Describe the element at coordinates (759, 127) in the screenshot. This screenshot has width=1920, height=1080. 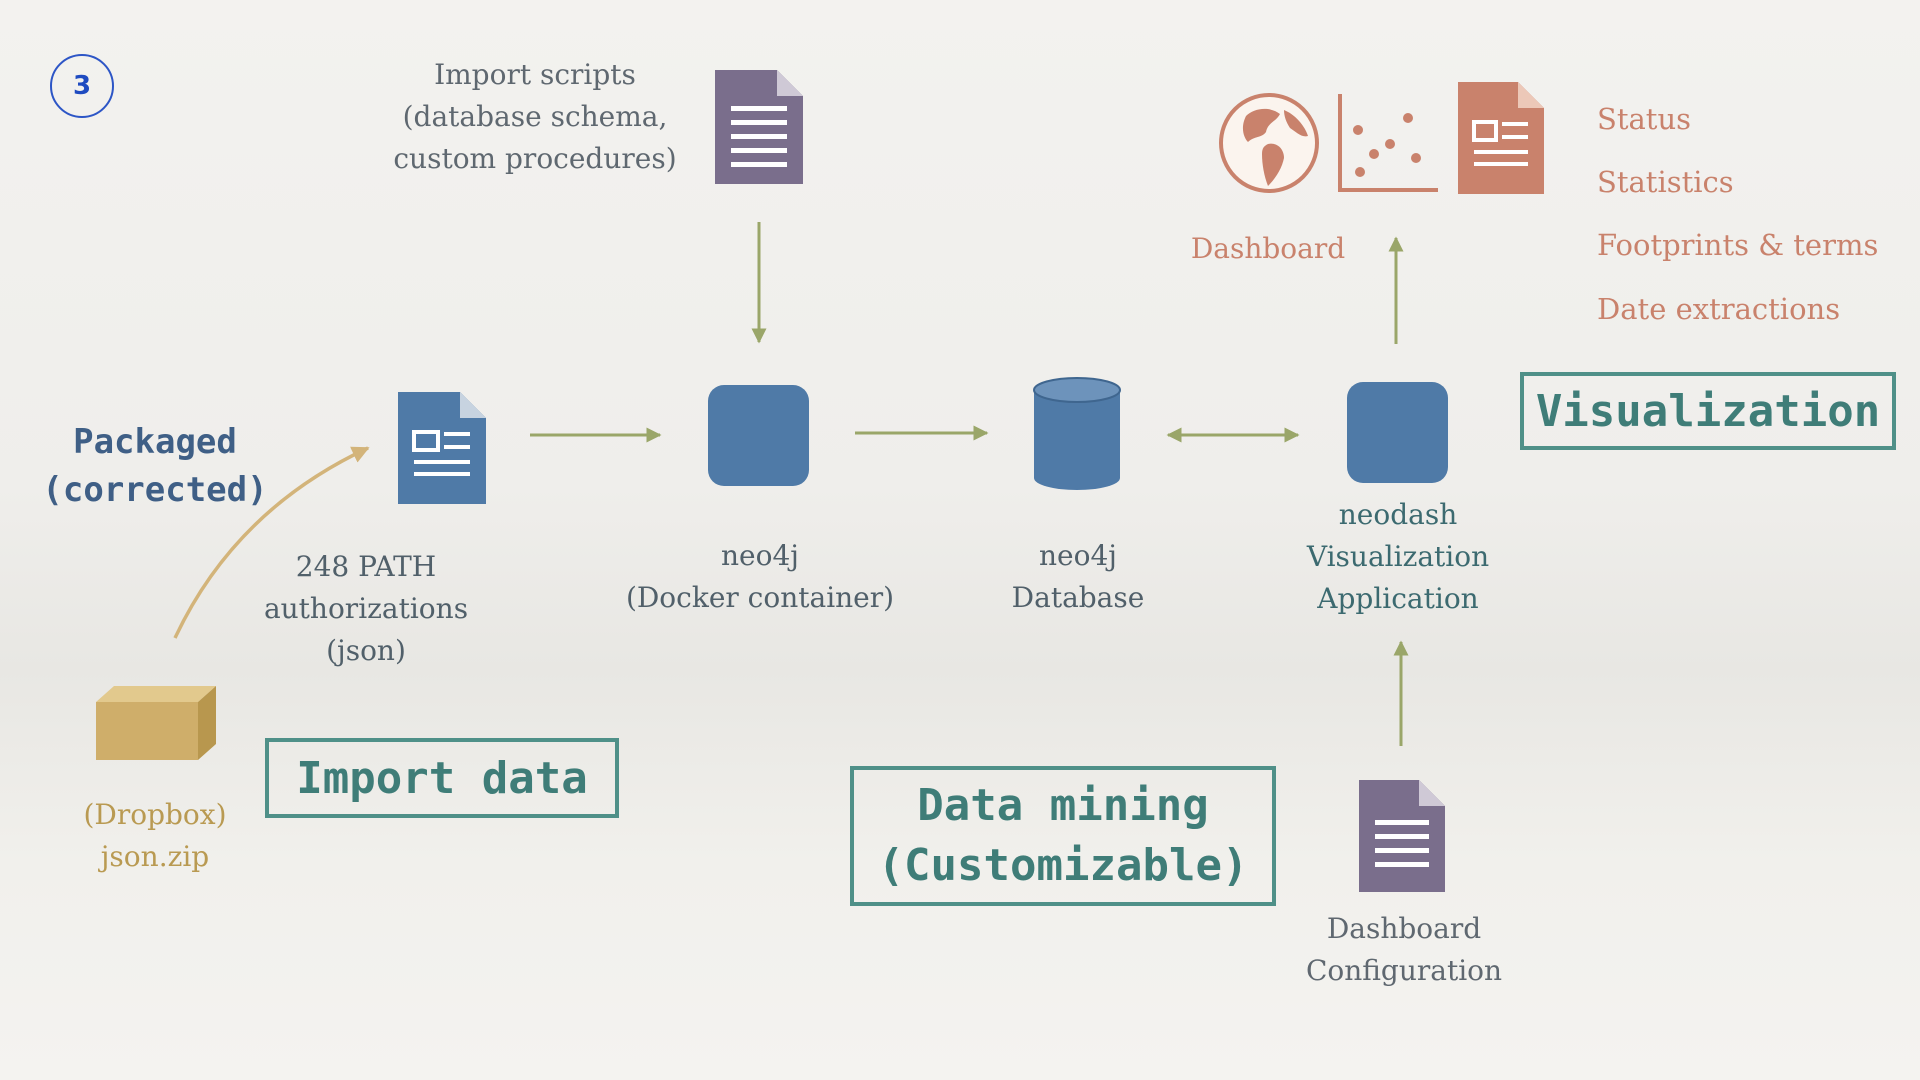
I see `document-icon` at that location.